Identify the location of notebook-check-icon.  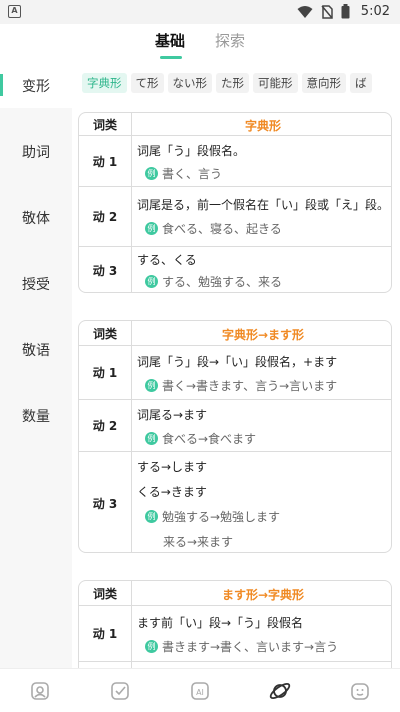
(120, 691).